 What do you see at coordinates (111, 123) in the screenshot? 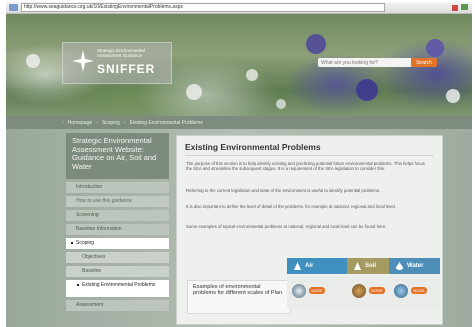
I see `breadcrumb-scoping: Scoping` at bounding box center [111, 123].